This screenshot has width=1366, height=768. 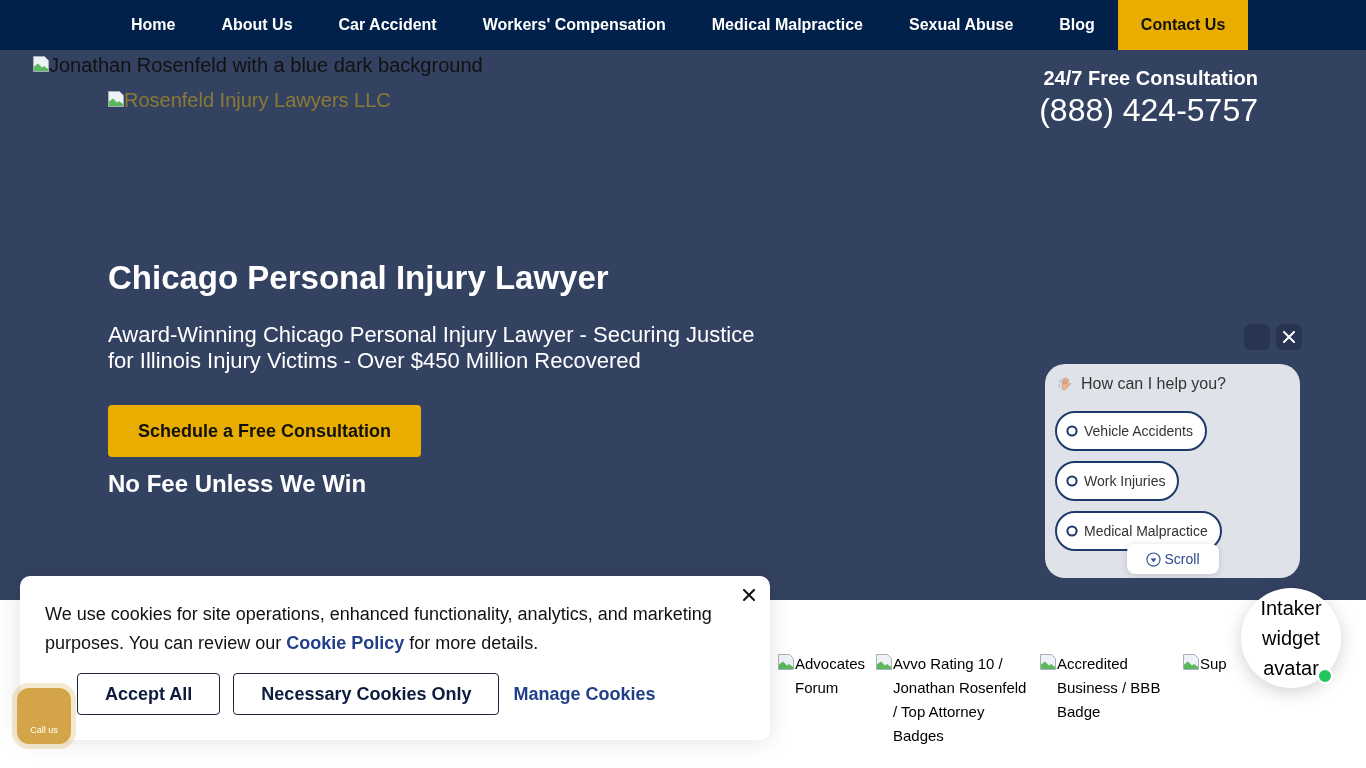 I want to click on nav-link: Home, so click(x=153, y=25).